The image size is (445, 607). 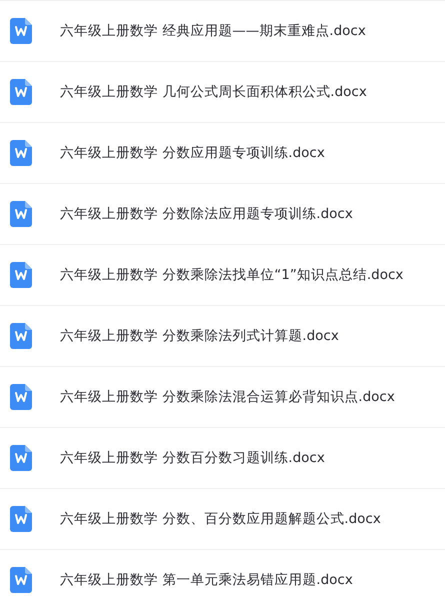 I want to click on file-row: 六年级上册数学 经典应用题——期末重难点.docx, so click(x=222, y=30).